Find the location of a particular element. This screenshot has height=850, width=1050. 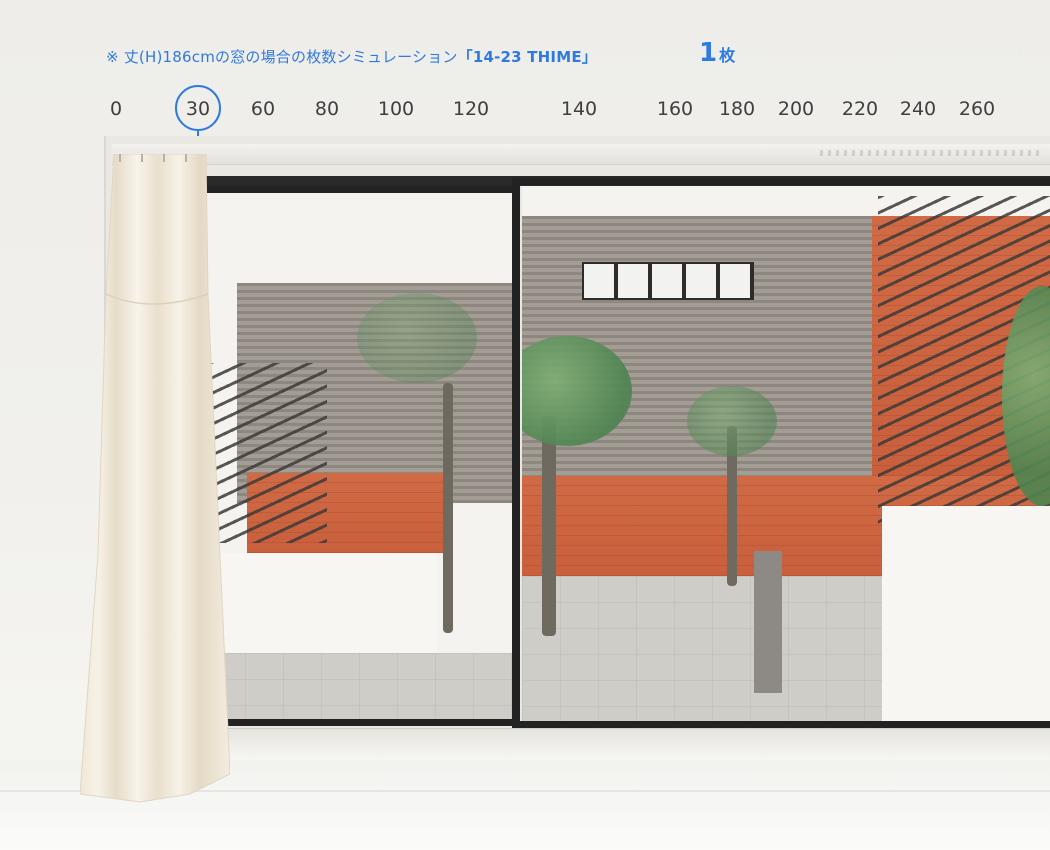

curtain-panel is located at coordinates (155, 479).